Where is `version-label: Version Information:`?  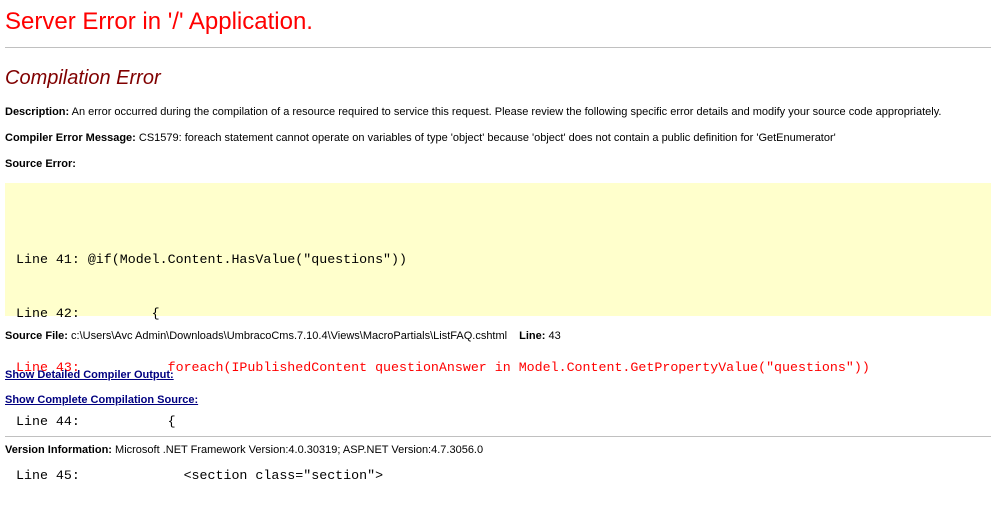
version-label: Version Information: is located at coordinates (58, 450).